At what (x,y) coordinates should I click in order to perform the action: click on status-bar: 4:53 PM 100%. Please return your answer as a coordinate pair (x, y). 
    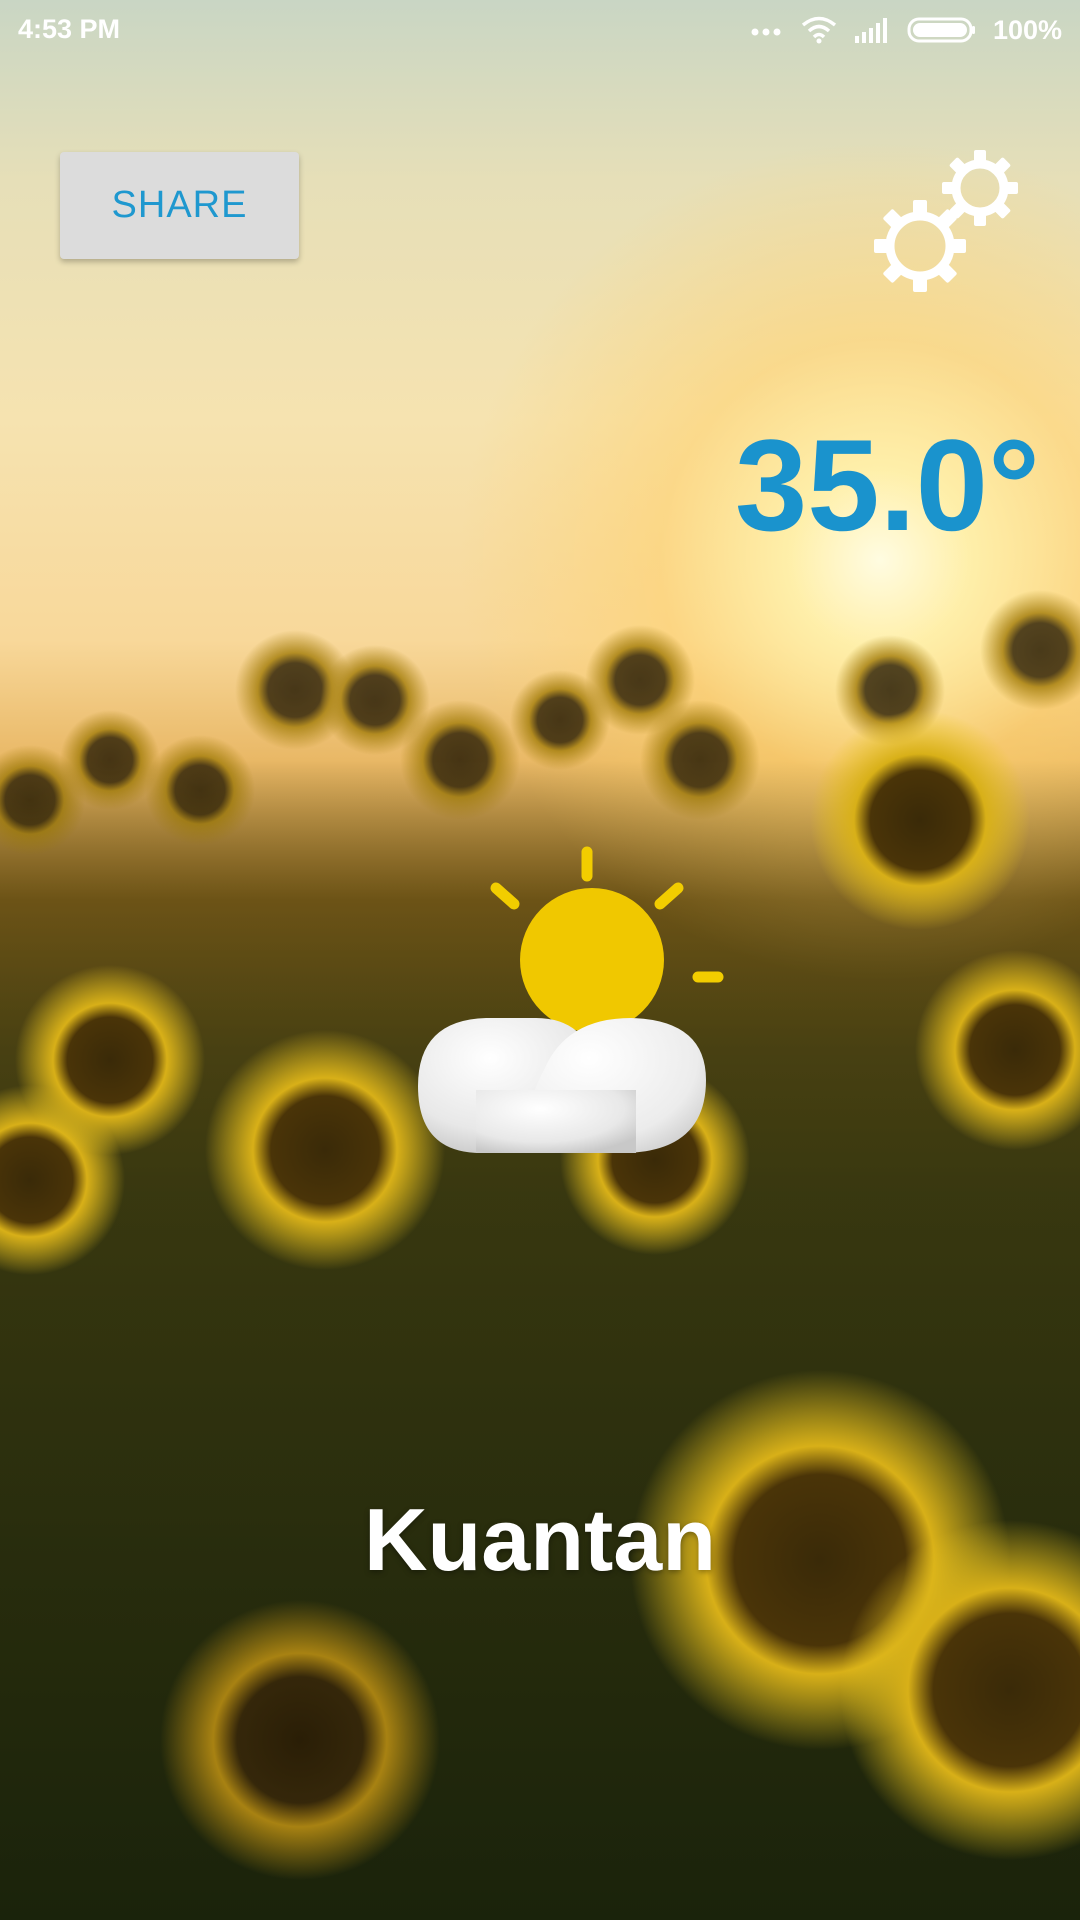
    Looking at the image, I should click on (540, 30).